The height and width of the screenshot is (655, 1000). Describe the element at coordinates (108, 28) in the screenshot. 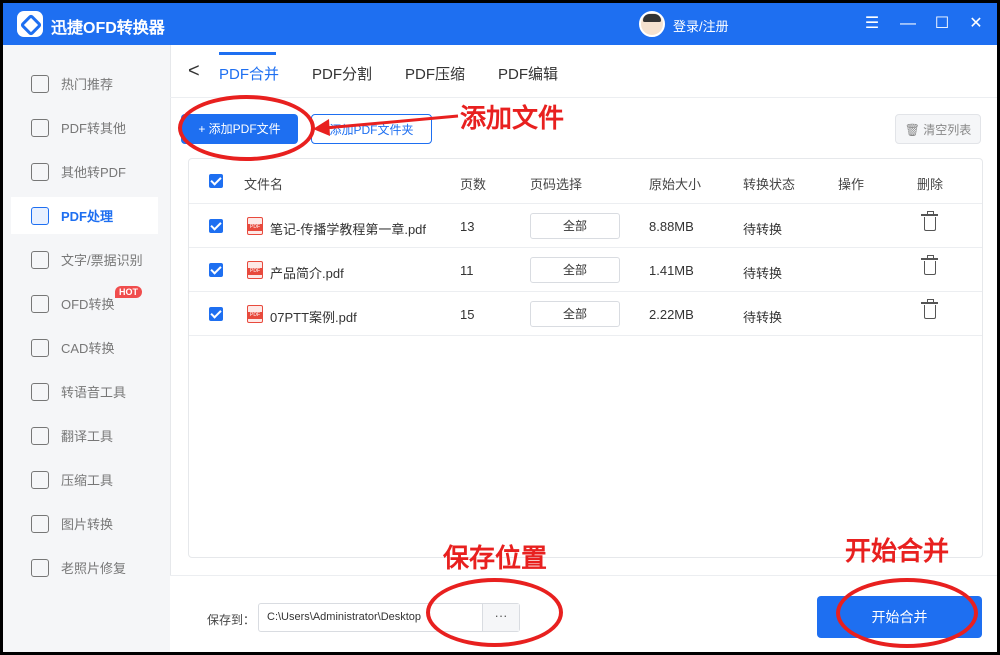

I see `app-title: 迅捷OFD转换器` at that location.